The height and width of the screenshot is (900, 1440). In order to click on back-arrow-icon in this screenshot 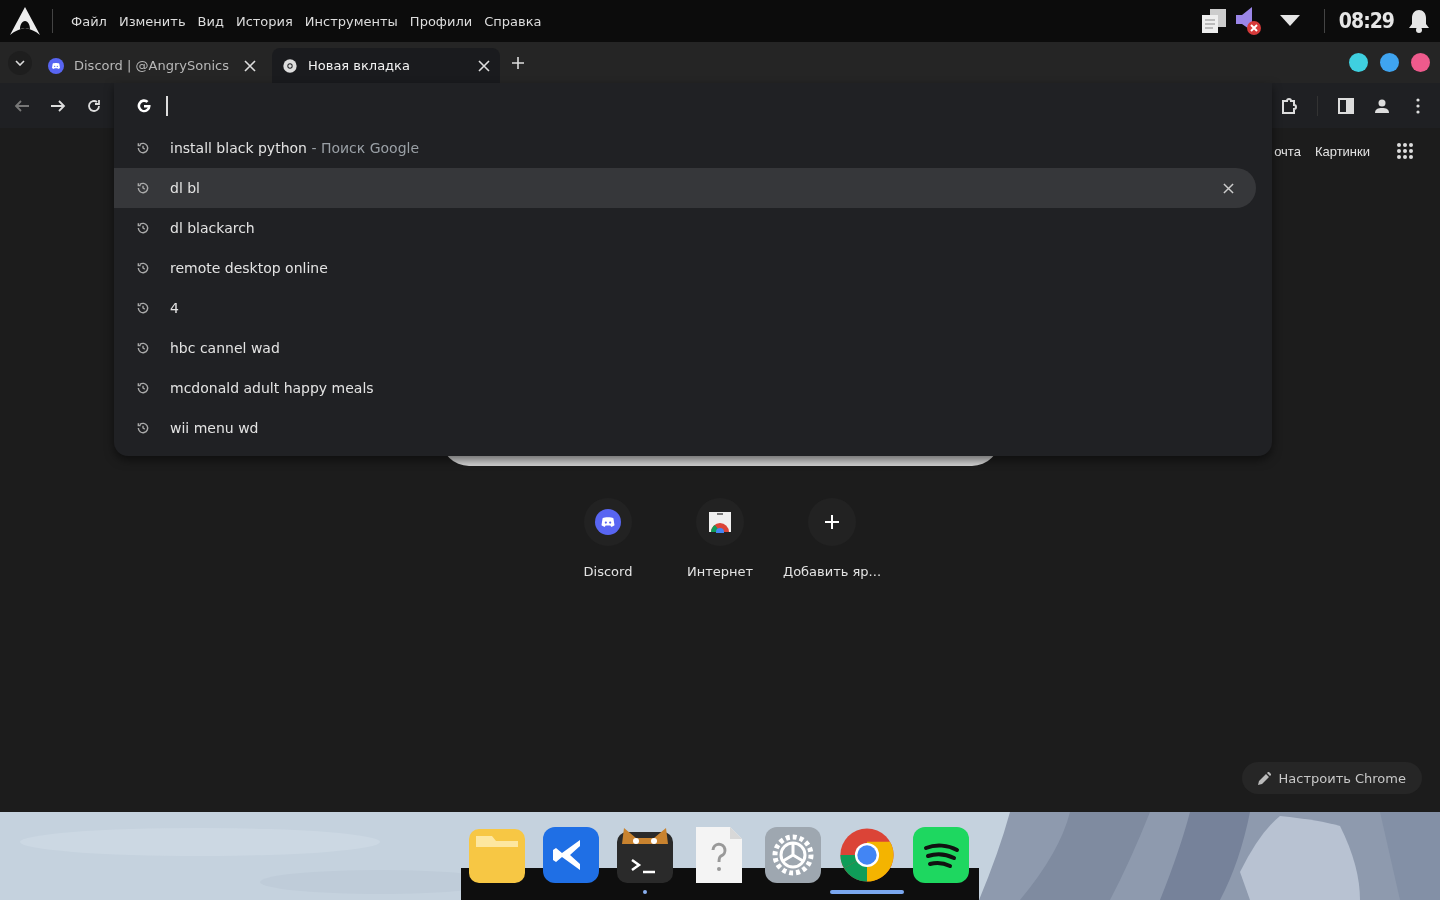, I will do `click(22, 105)`.